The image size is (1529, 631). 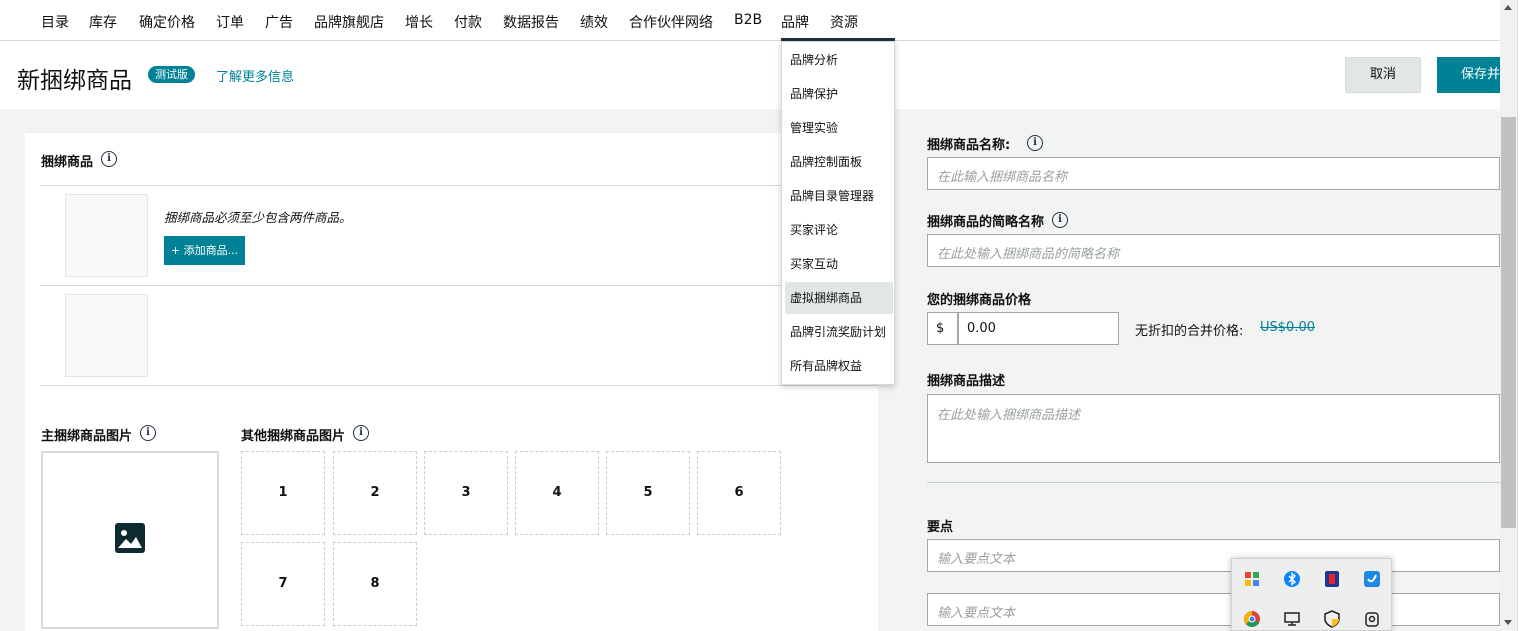 I want to click on beta-badge: 测试版, so click(x=171, y=74).